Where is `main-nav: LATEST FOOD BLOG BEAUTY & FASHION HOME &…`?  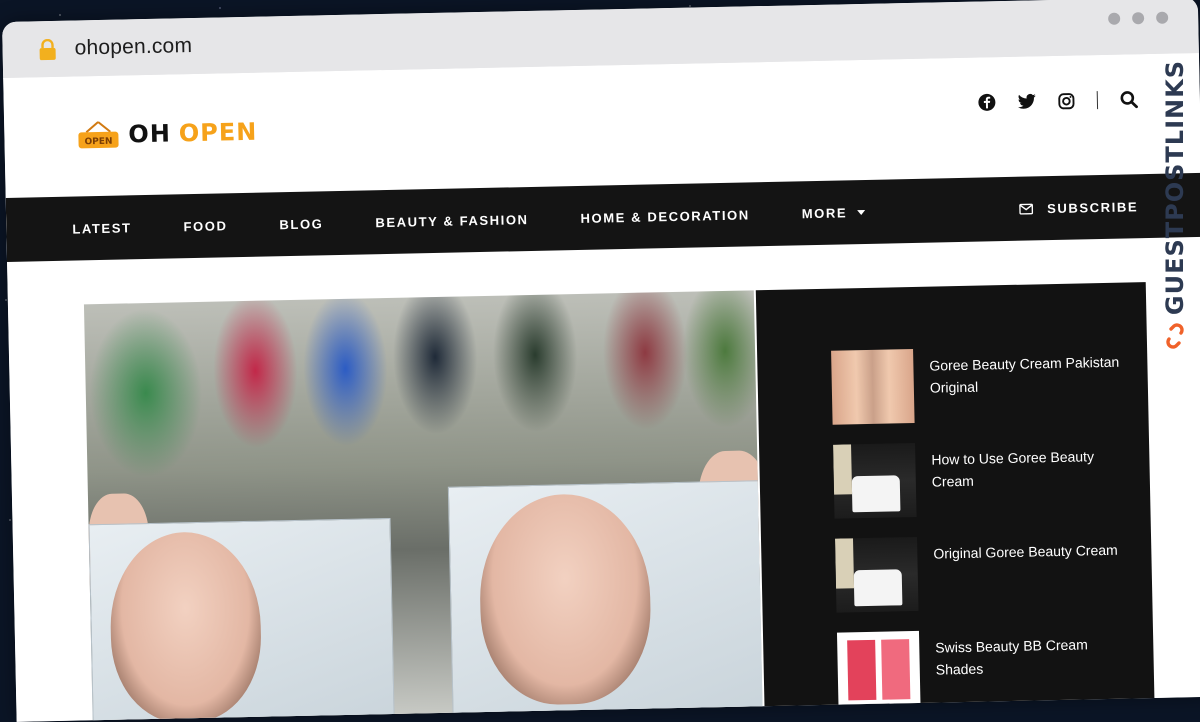 main-nav: LATEST FOOD BLOG BEAUTY & FASHION HOME &… is located at coordinates (602, 217).